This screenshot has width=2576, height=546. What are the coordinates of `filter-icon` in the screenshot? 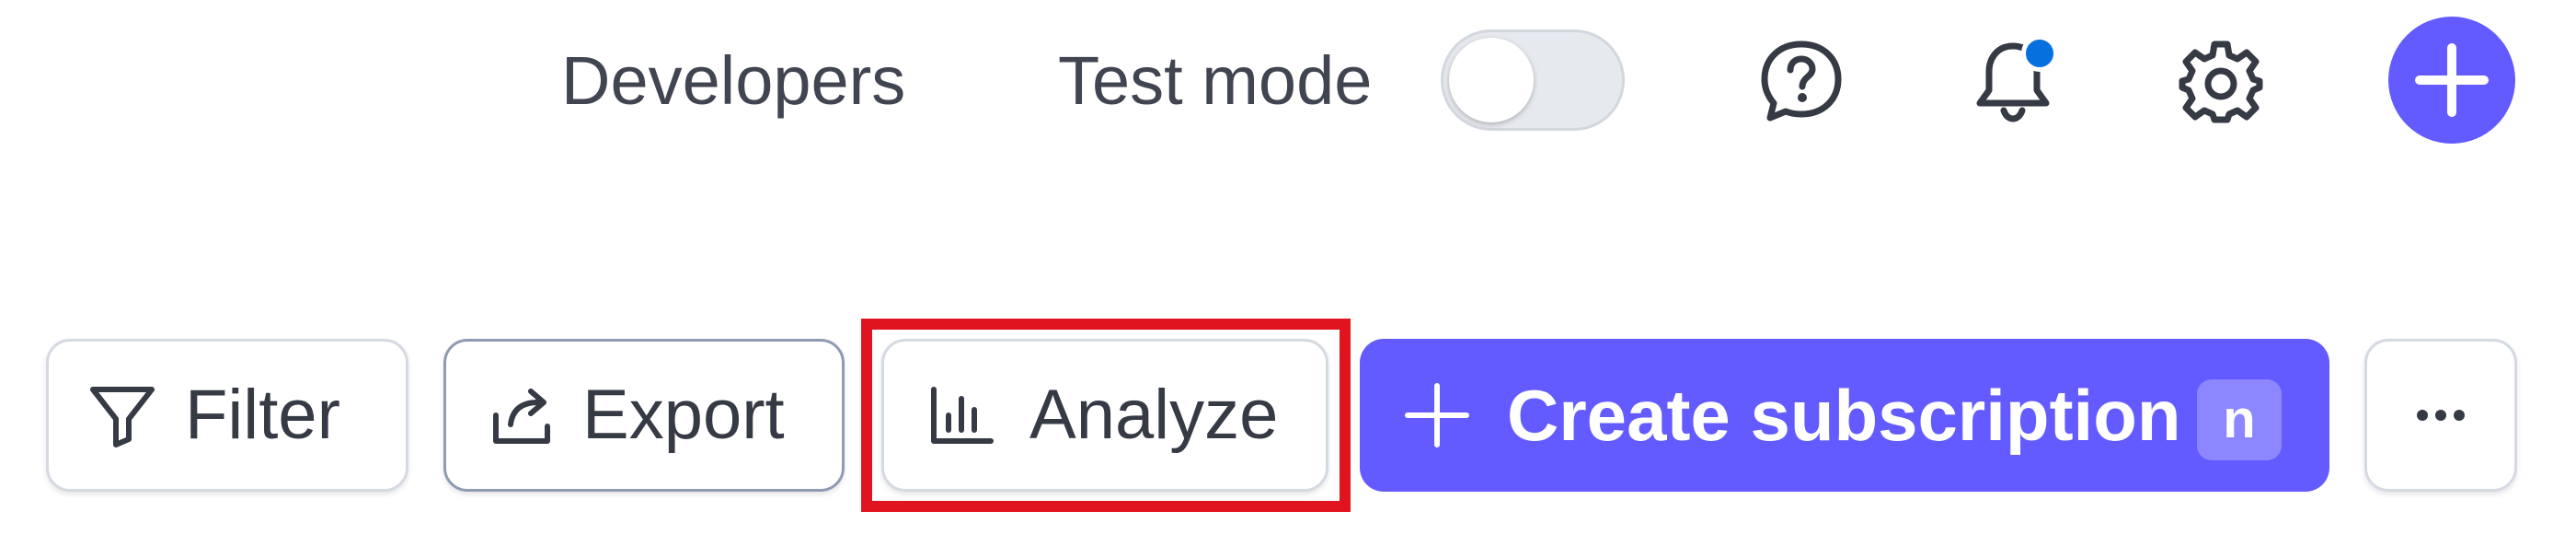 It's located at (122, 415).